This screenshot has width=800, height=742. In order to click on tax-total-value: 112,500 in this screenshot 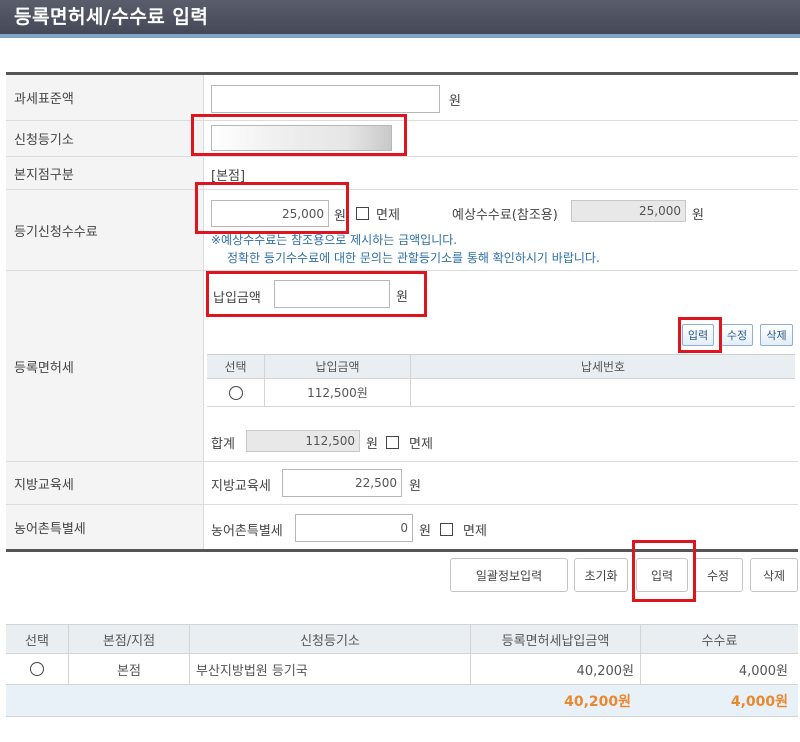, I will do `click(303, 441)`.